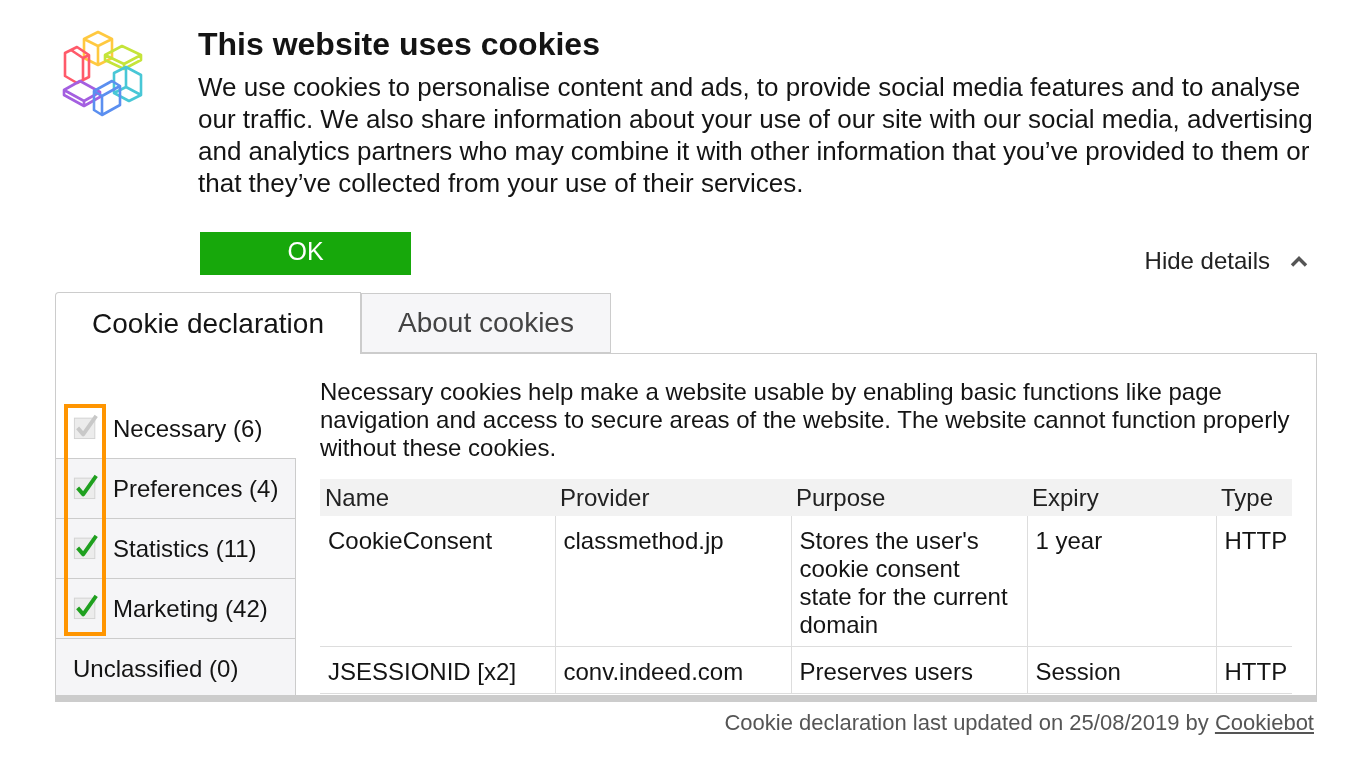  What do you see at coordinates (1121, 581) in the screenshot?
I see `table-cell: 1 year` at bounding box center [1121, 581].